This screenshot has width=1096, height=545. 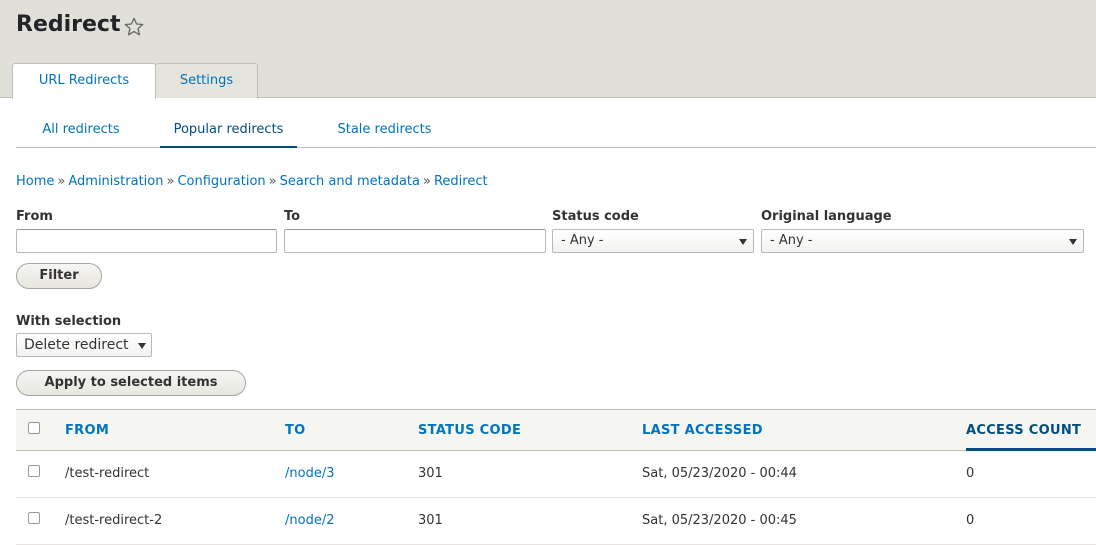 What do you see at coordinates (309, 473) in the screenshot?
I see `row-to-link: /node/3` at bounding box center [309, 473].